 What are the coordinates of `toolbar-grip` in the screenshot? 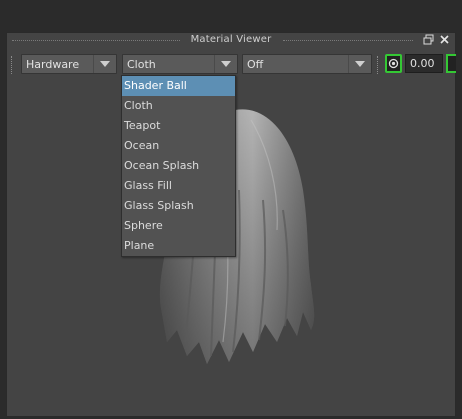 It's located at (13, 65).